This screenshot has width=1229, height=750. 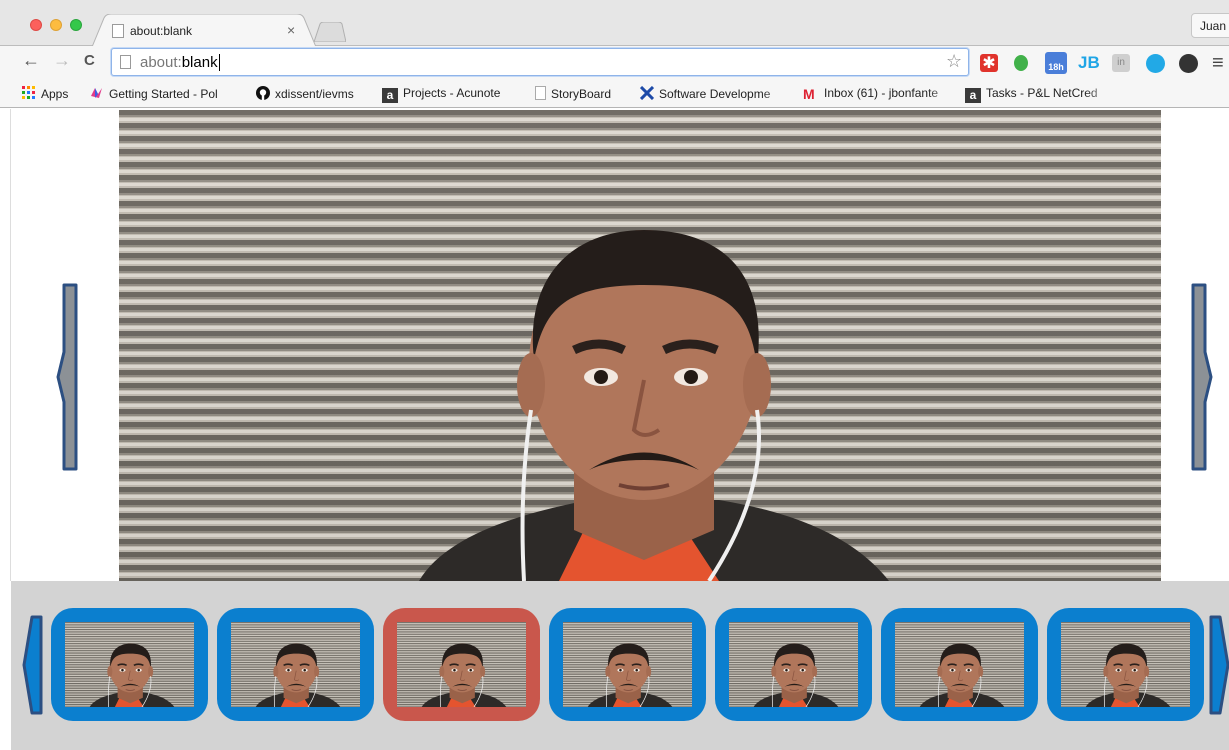 What do you see at coordinates (1201, 377) in the screenshot?
I see `next-arrow-button` at bounding box center [1201, 377].